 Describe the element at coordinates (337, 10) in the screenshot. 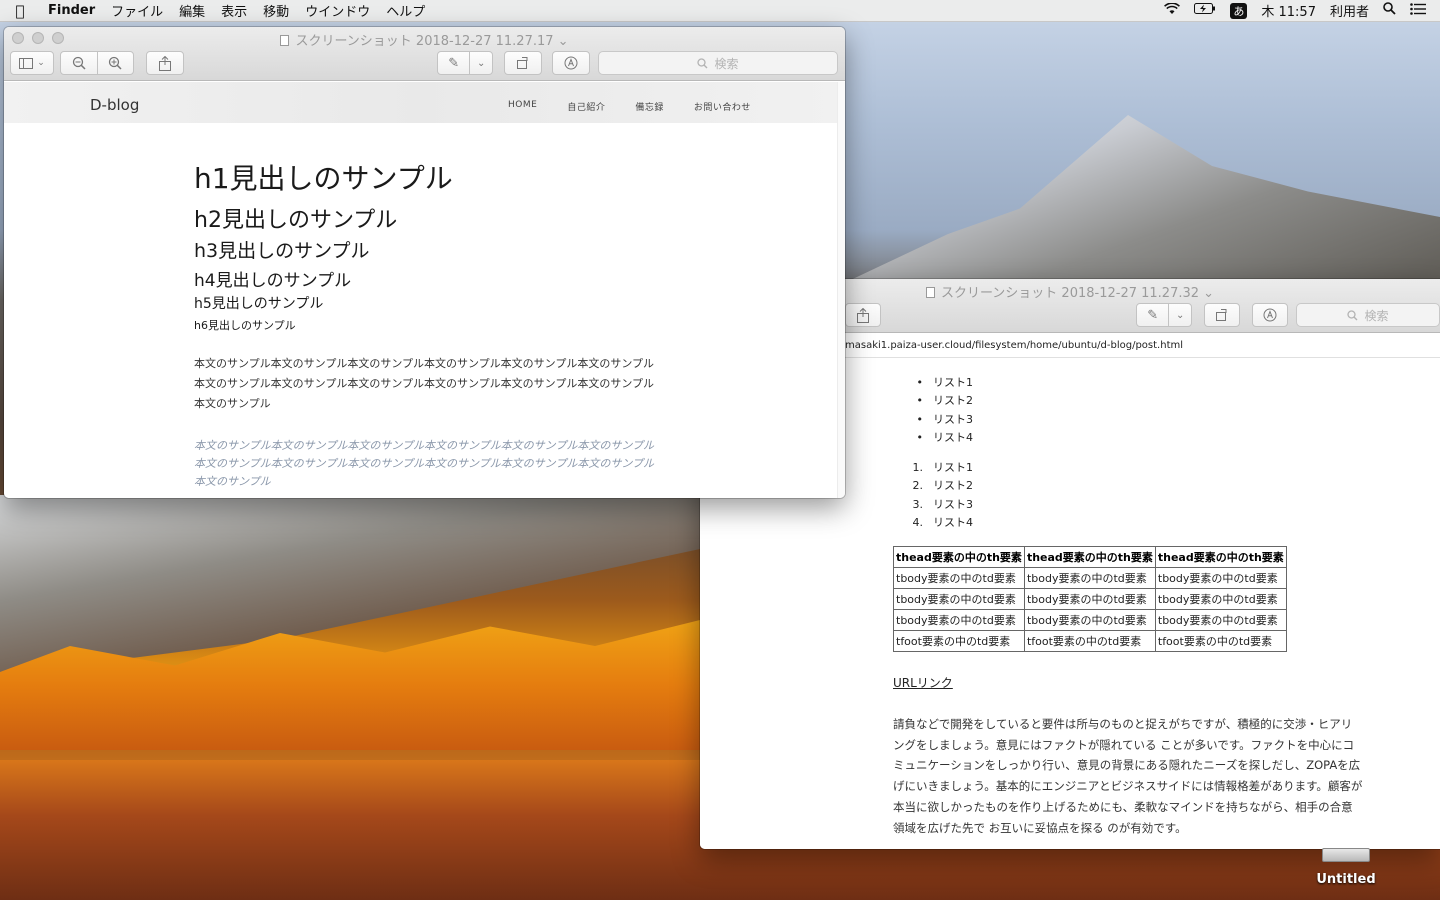

I see `menu-window: ウインドウ` at that location.